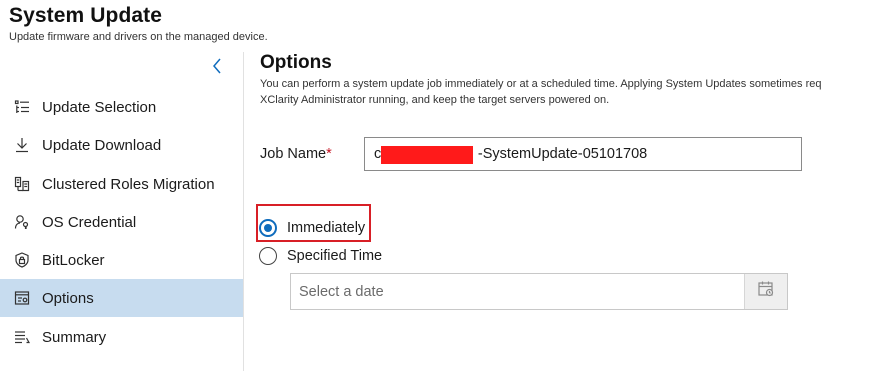  I want to click on chevron-left-icon, so click(217, 68).